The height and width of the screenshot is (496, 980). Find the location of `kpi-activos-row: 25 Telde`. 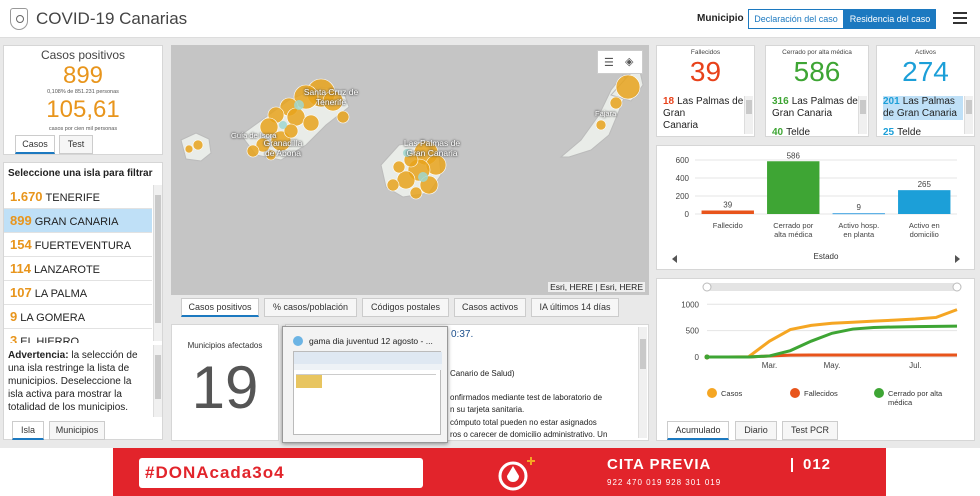

kpi-activos-row: 25 Telde is located at coordinates (902, 132).